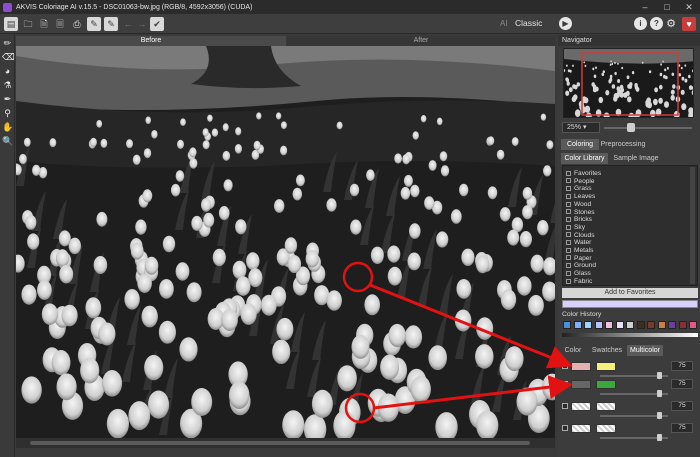  What do you see at coordinates (583, 258) in the screenshot?
I see `library-item-label: Paper` at bounding box center [583, 258].